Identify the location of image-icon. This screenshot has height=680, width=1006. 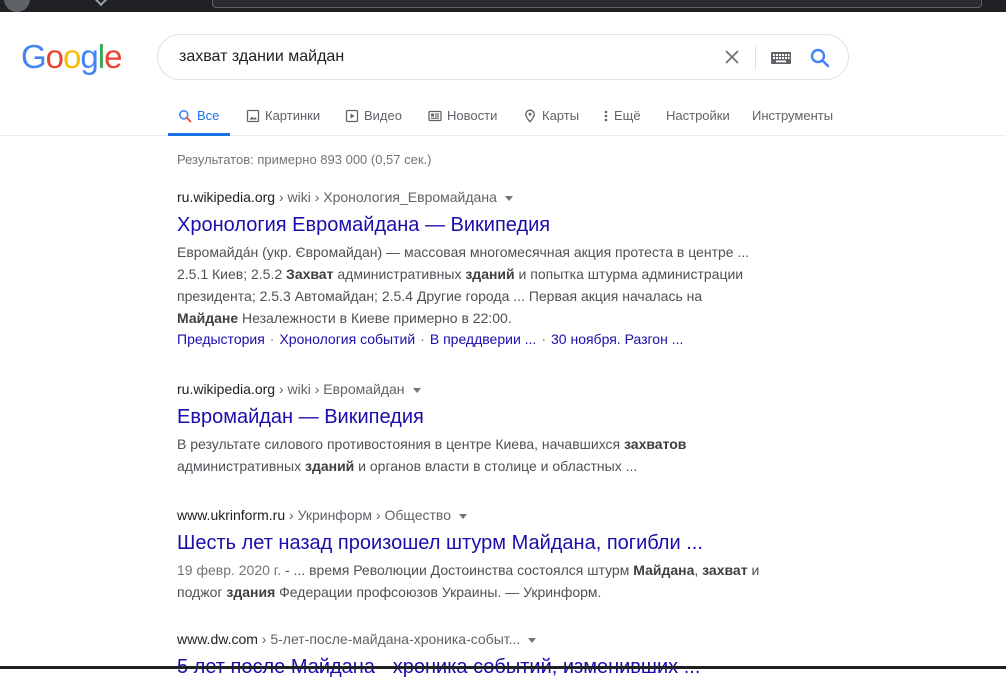
(253, 116).